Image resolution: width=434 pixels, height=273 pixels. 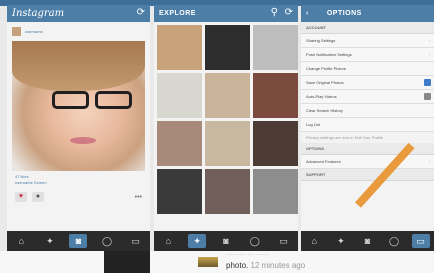 I want to click on advanced-features-item: Advanced Features ›, so click(x=367, y=162).